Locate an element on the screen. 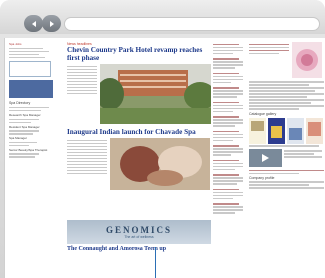 This screenshot has height=278, width=325. feature-article-text is located at coordinates (286, 95).